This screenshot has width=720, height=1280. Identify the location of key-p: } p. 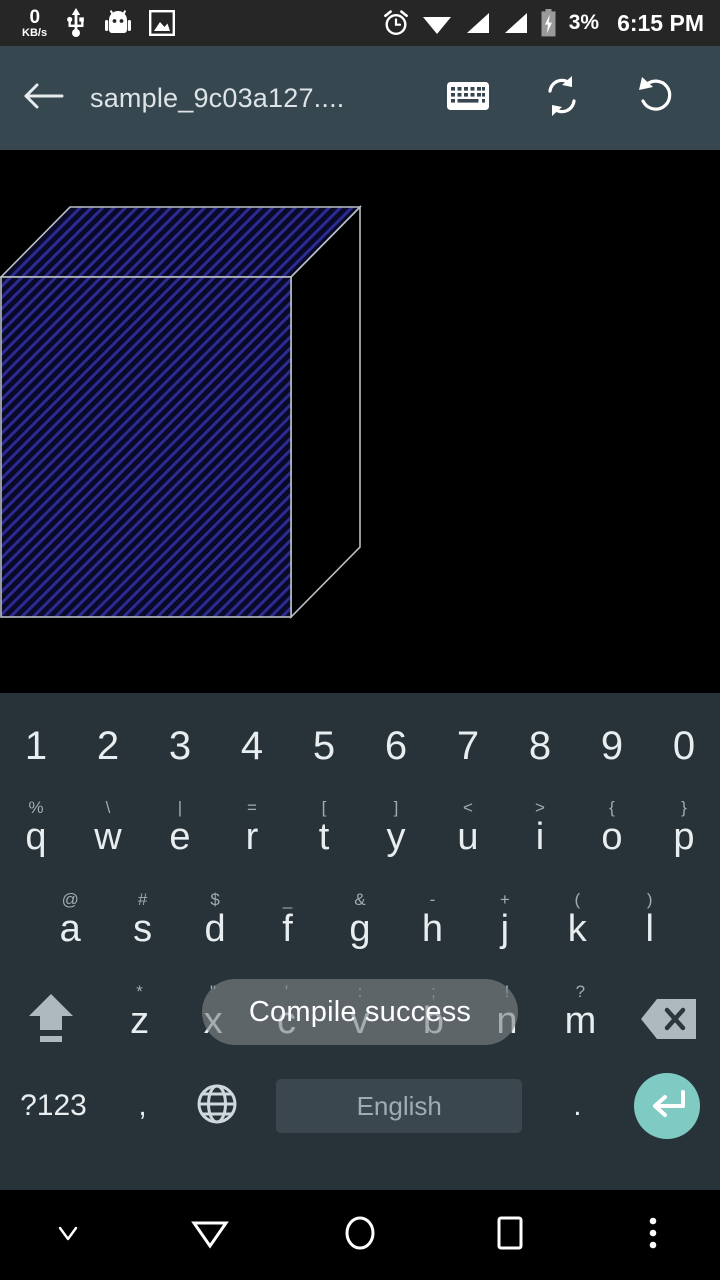
(684, 837).